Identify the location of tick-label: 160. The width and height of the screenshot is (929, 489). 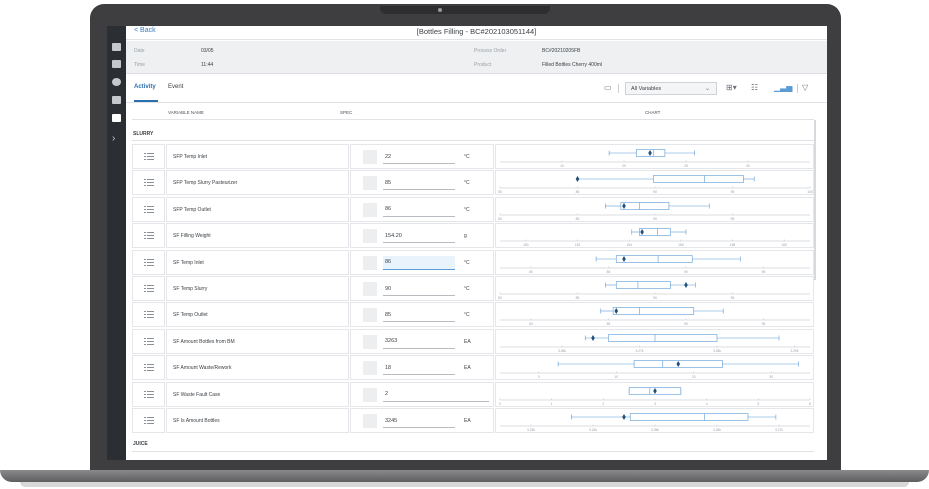
(784, 245).